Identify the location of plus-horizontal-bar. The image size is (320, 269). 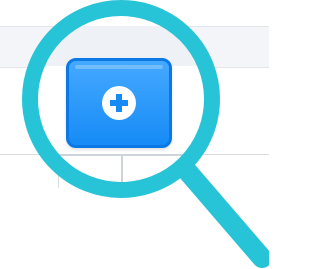
(119, 103).